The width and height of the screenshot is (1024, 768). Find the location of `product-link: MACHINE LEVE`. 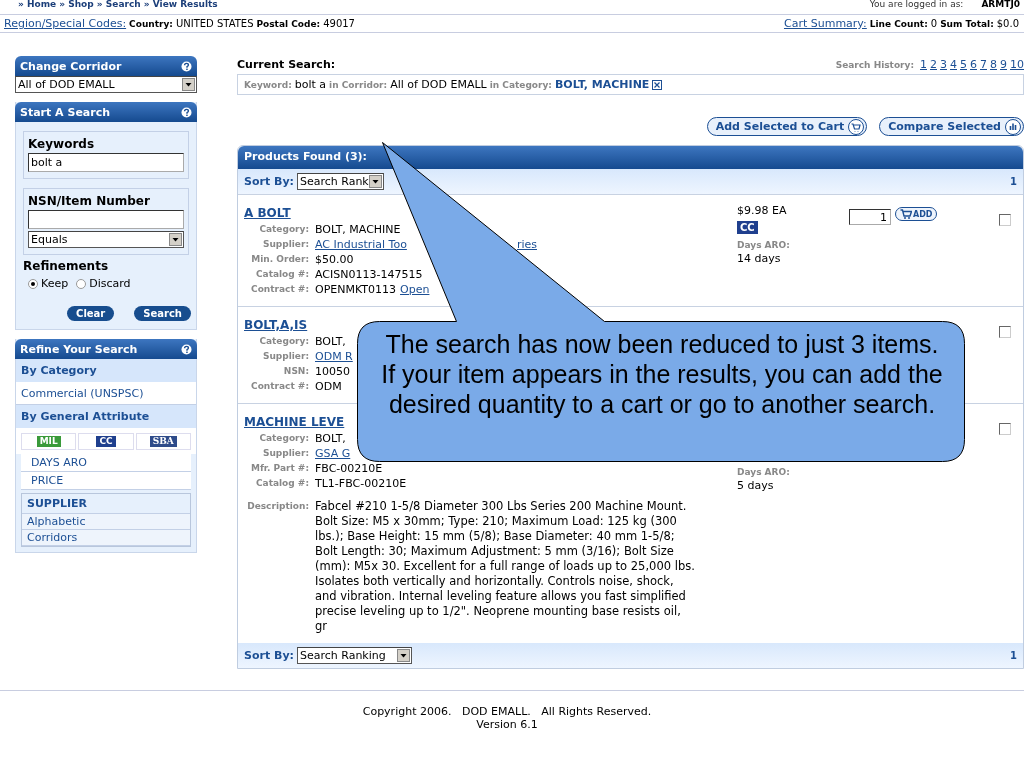

product-link: MACHINE LEVE is located at coordinates (294, 422).